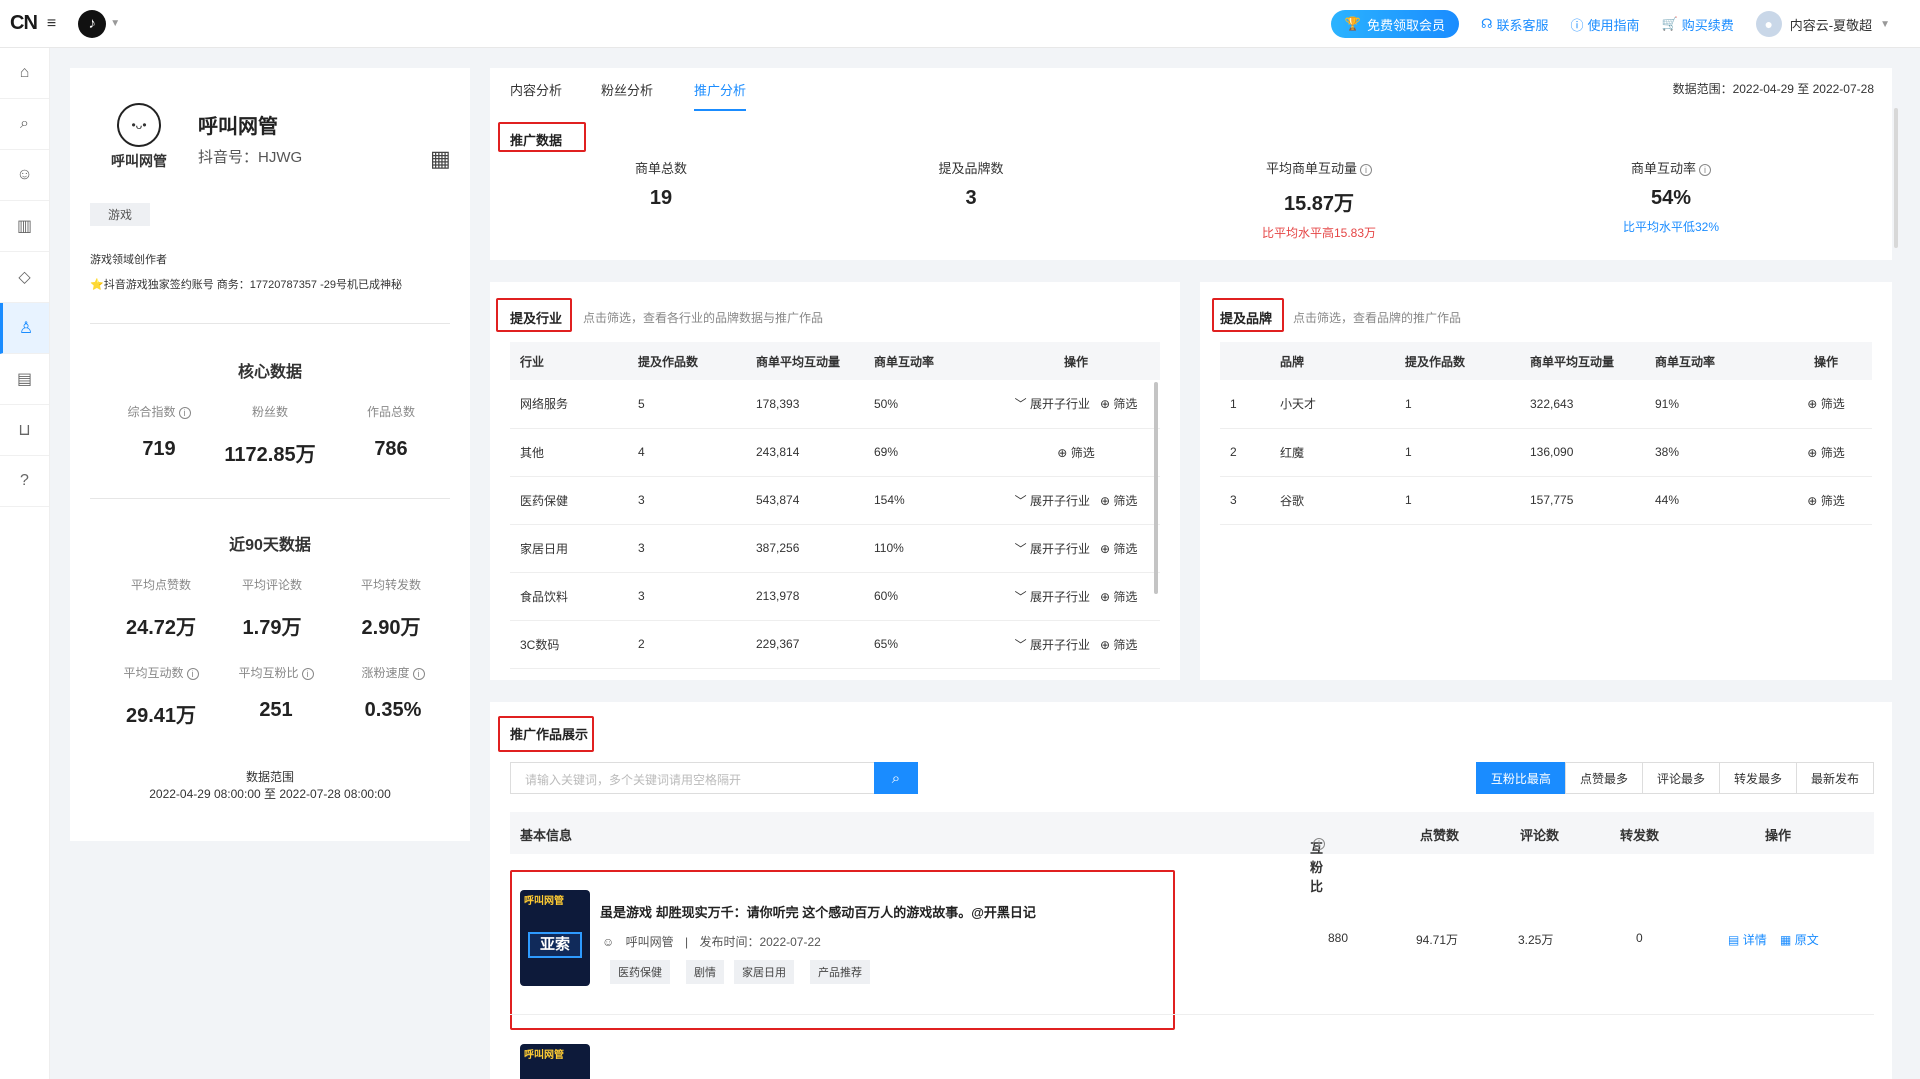 The height and width of the screenshot is (1079, 1920). I want to click on person-search-icon: ☺, so click(24, 175).